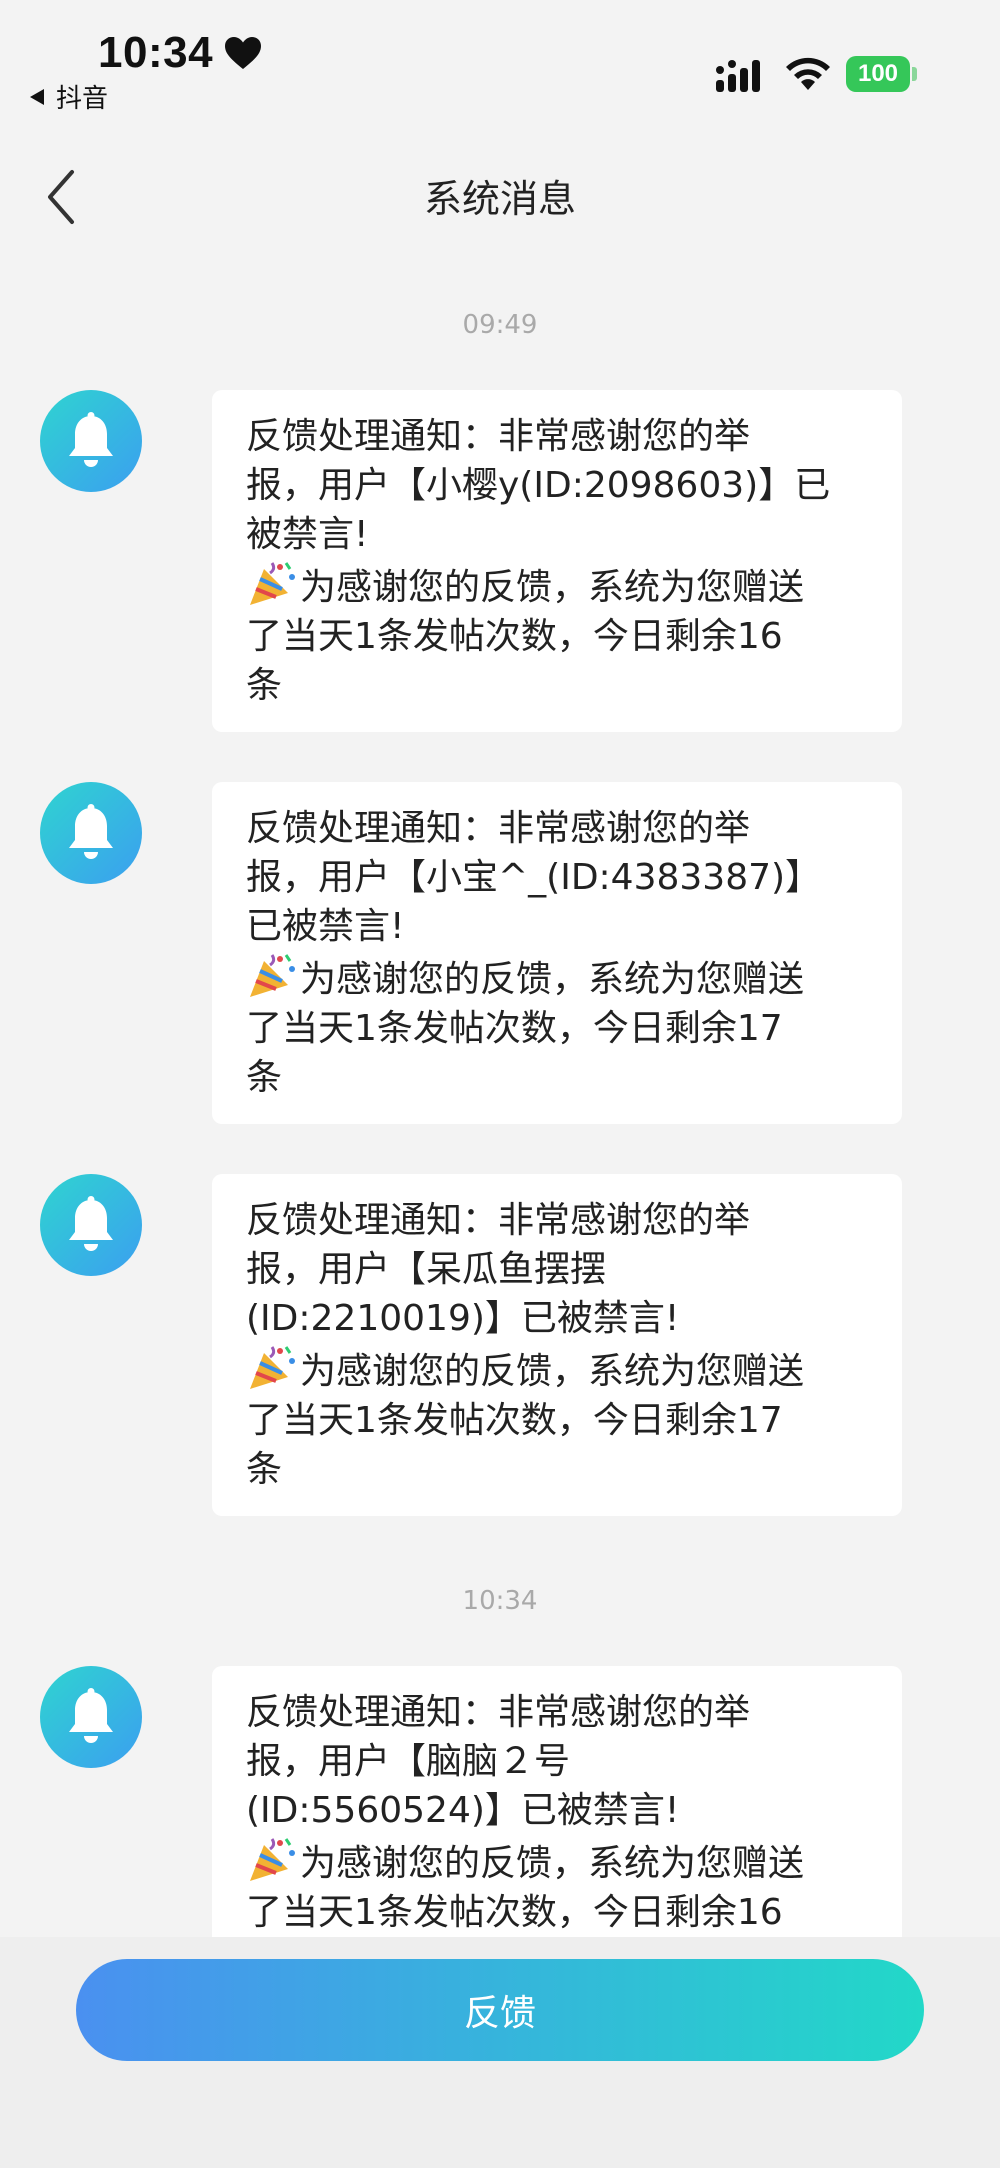 The height and width of the screenshot is (2168, 1000). I want to click on status-time: 10:34, so click(156, 52).